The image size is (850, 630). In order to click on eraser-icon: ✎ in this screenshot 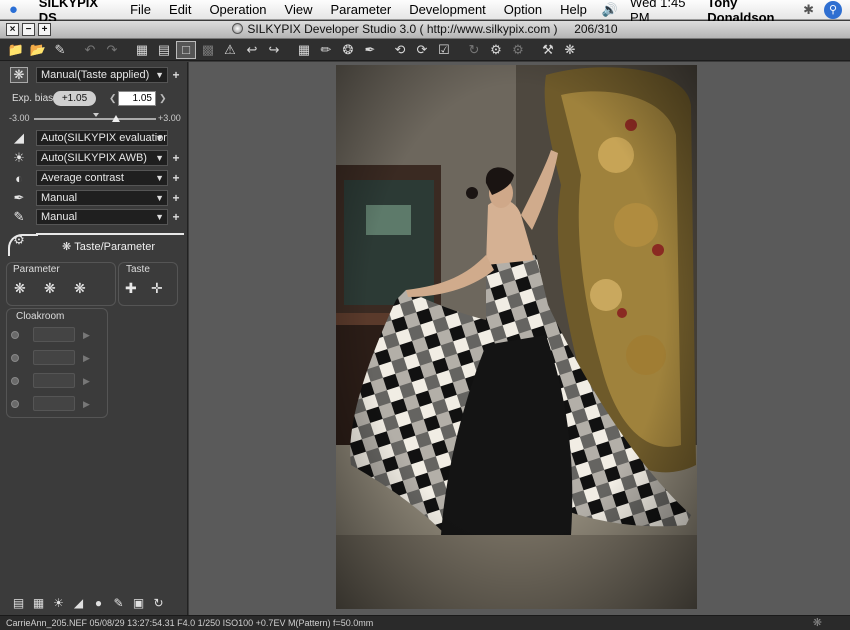, I will do `click(60, 50)`.